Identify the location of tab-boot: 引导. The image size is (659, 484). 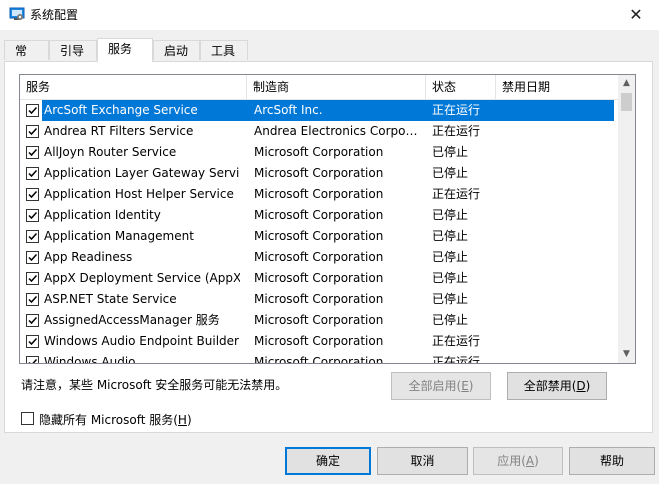
(73, 50).